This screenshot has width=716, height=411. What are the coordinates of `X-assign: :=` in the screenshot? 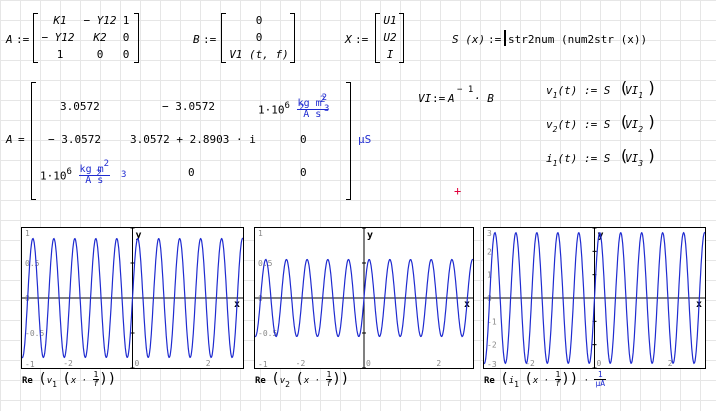 It's located at (362, 39).